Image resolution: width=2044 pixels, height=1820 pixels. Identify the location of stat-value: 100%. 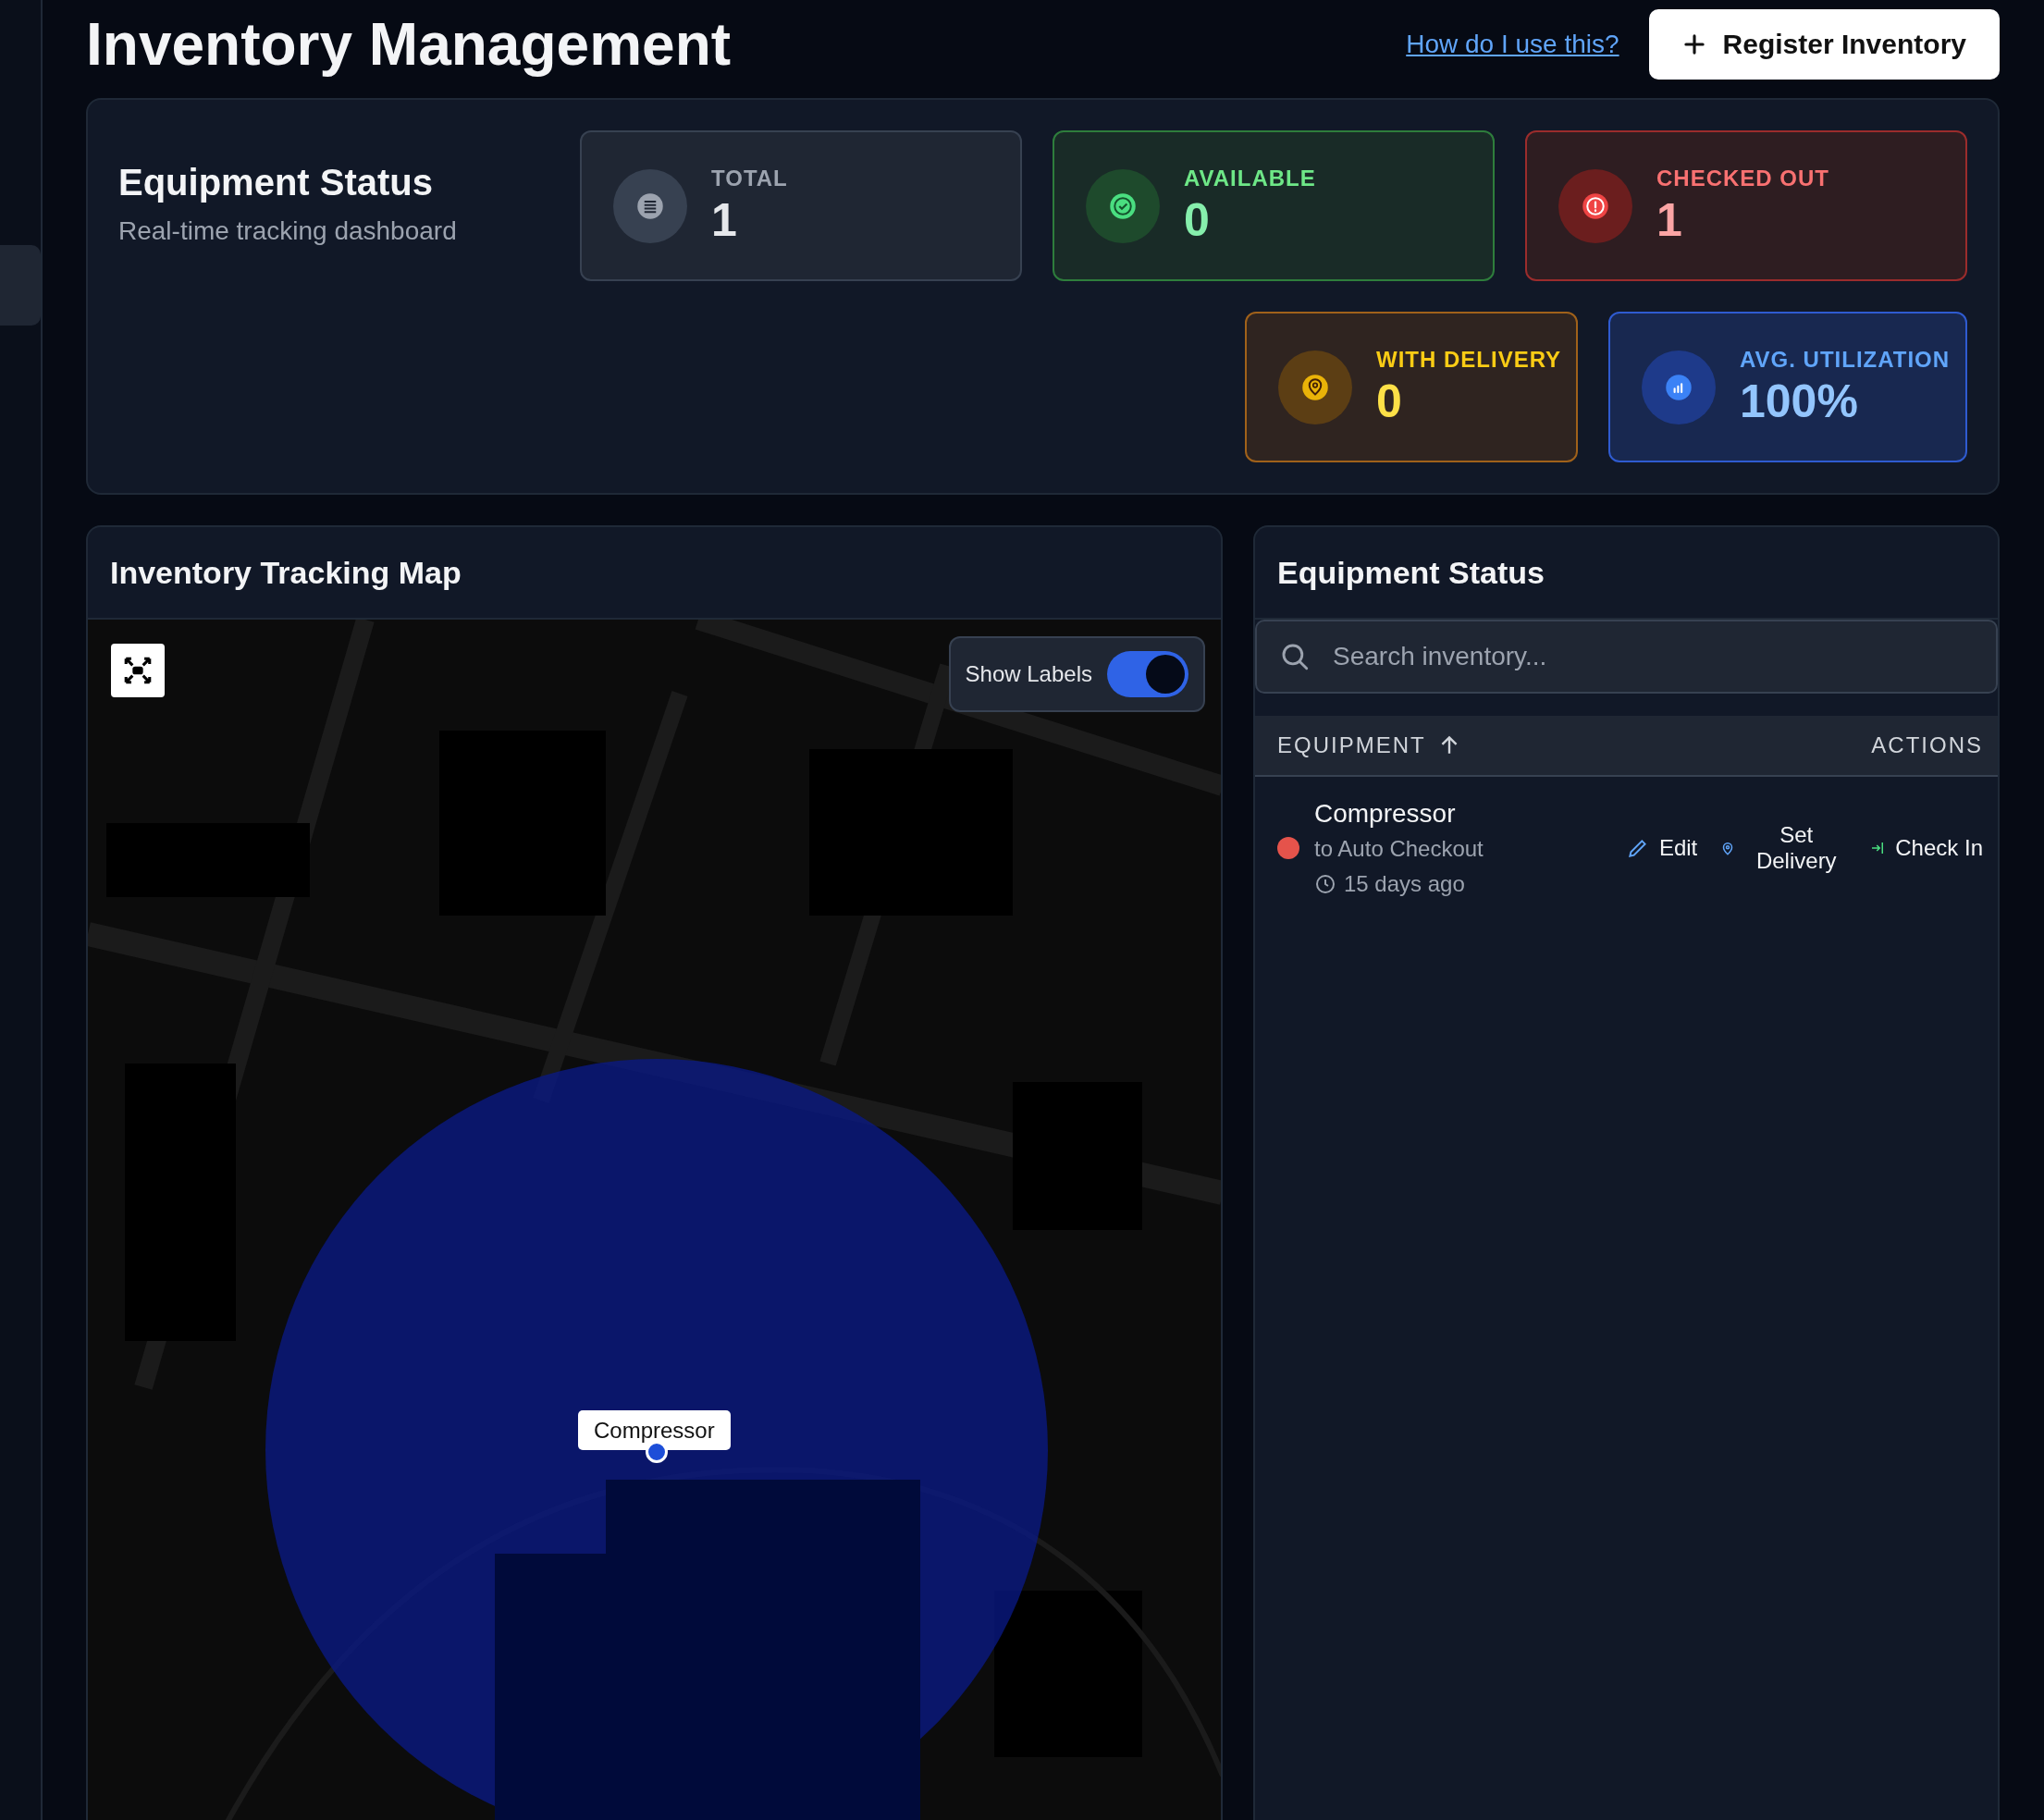
(1799, 401).